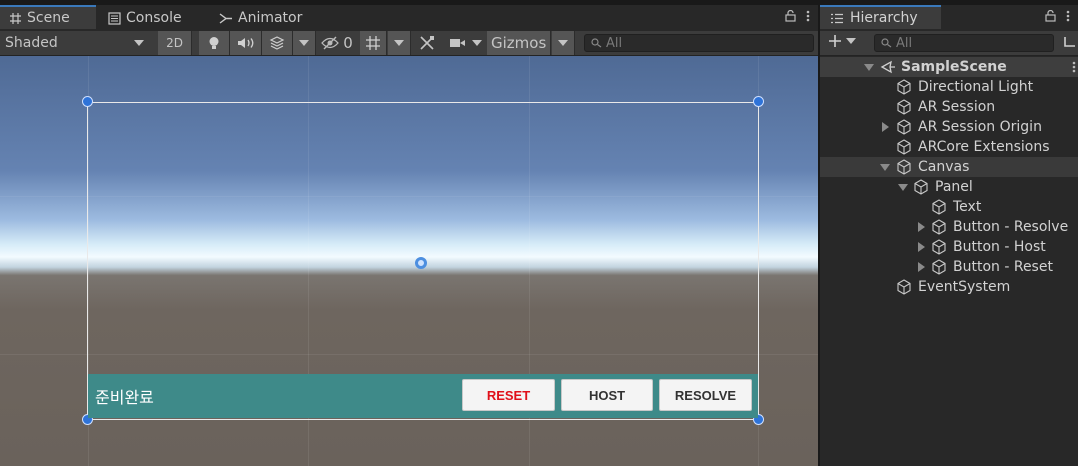  Describe the element at coordinates (887, 67) in the screenshot. I see `unity-scene-icon` at that location.